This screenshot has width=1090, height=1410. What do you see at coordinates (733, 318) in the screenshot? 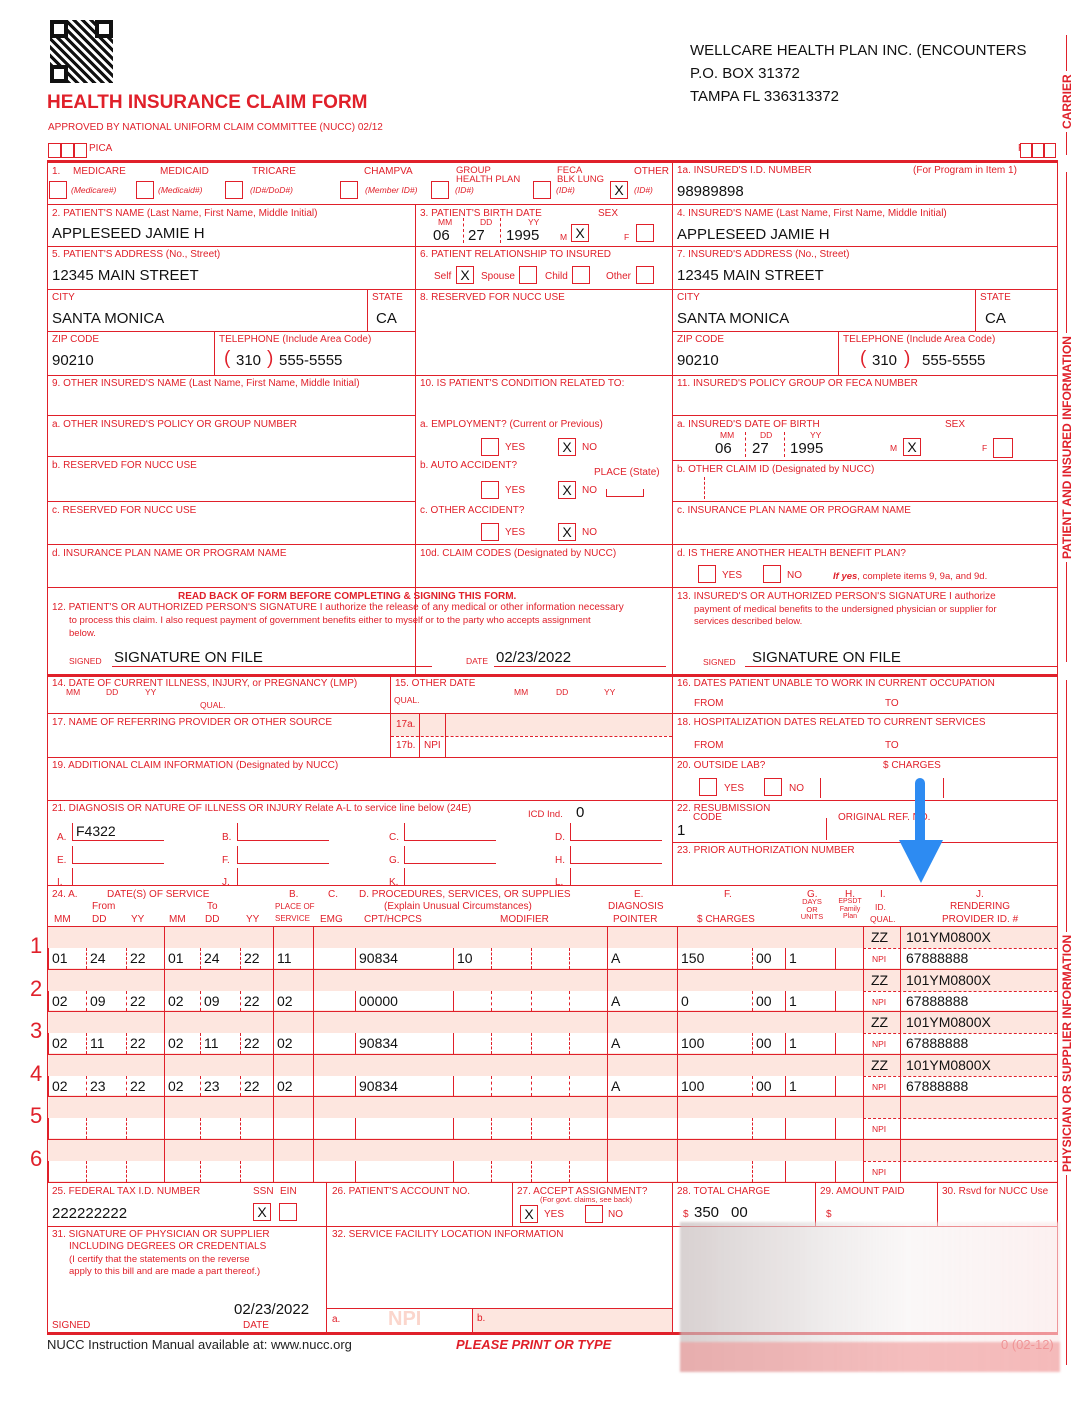
I see `insured-city-field: SANTA MONICA` at bounding box center [733, 318].